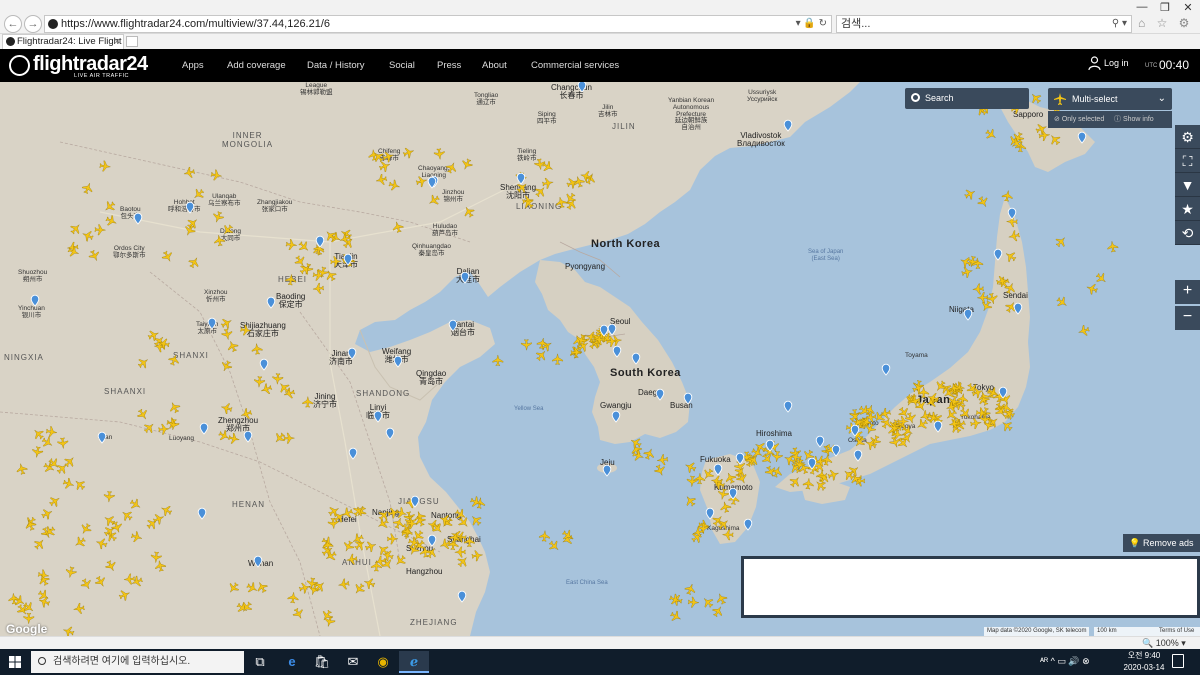 The image size is (1200, 675). I want to click on back-button: ←, so click(13, 24).